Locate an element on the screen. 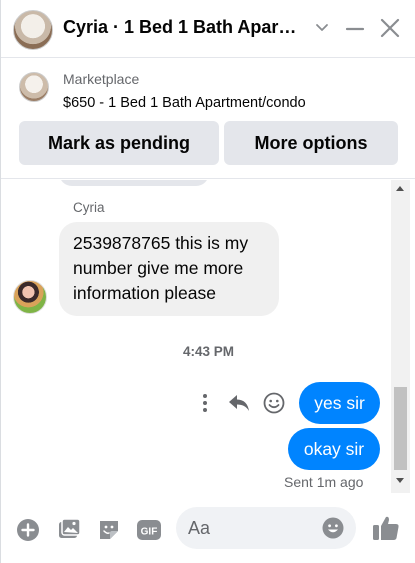 This screenshot has height=563, width=415. minimize-icon is located at coordinates (355, 28).